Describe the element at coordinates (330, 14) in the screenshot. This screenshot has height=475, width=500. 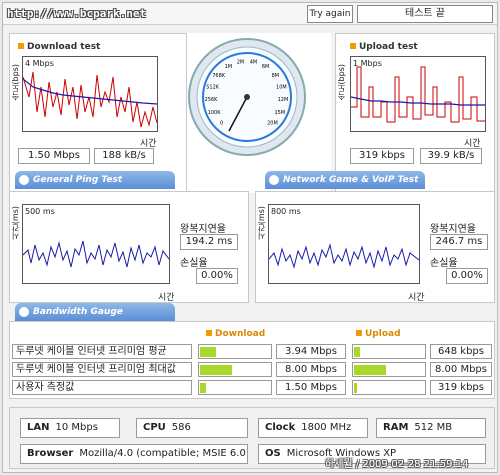
I see `try-again-button: Try again` at that location.